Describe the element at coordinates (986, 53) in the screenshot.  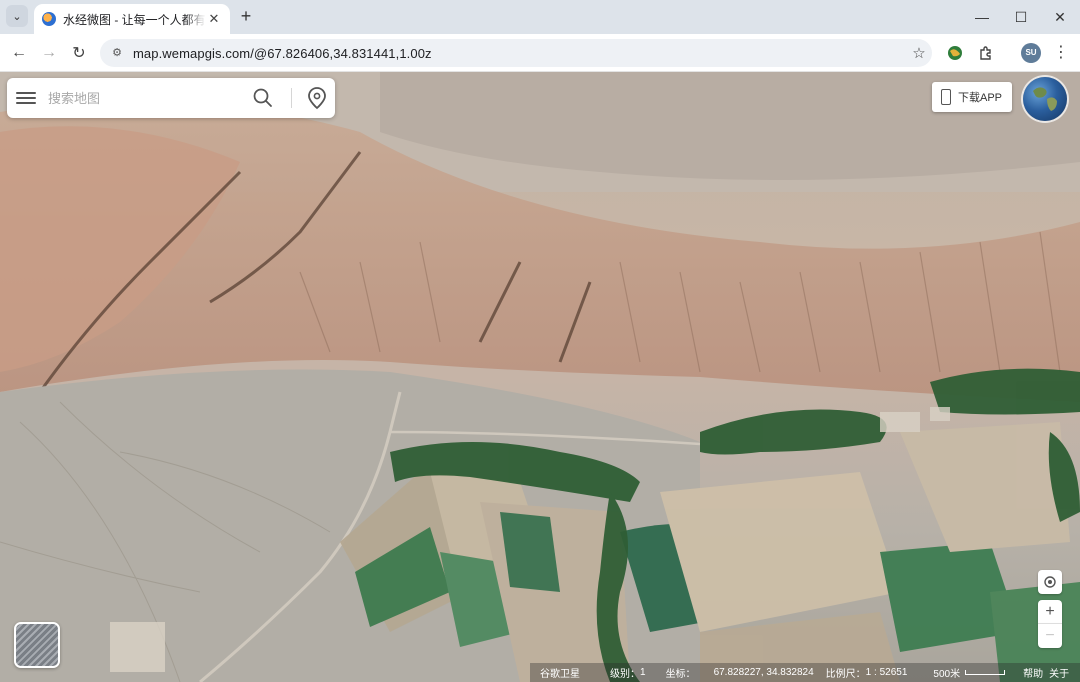
I see `extensions-puzzle-icon` at that location.